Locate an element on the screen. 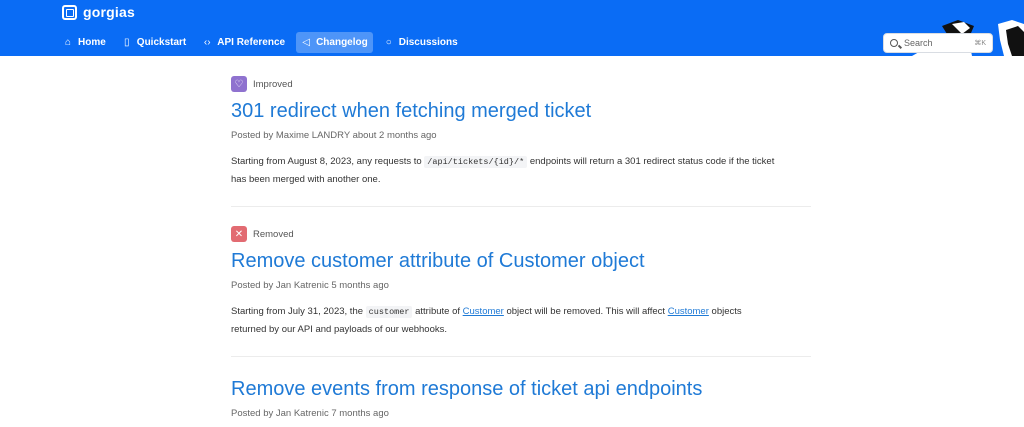 The image size is (1024, 427). nav-item-home: ⌂ Home is located at coordinates (84, 42).